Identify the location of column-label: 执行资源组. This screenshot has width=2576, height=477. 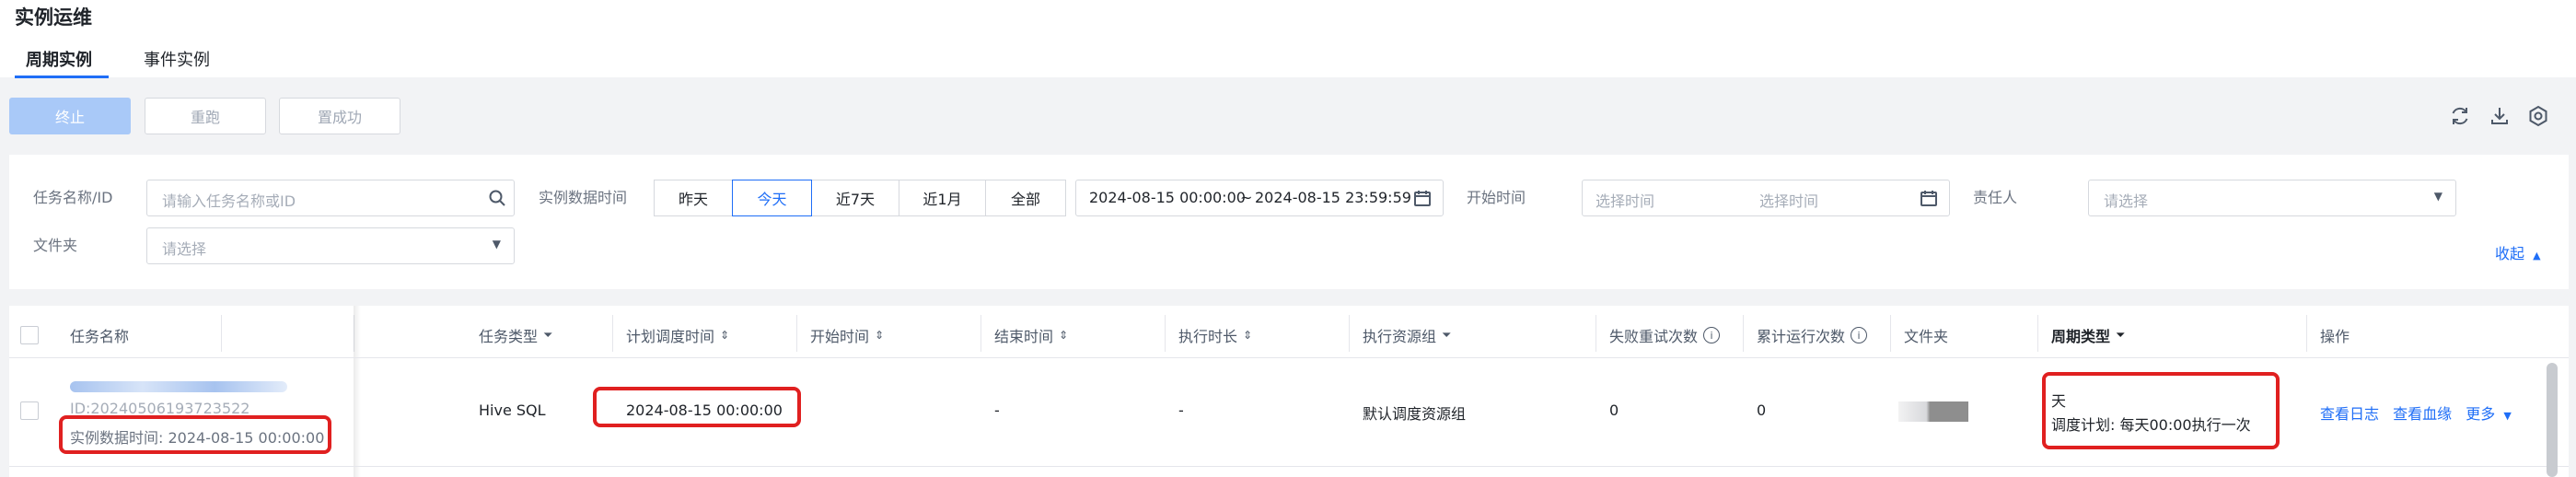
(1400, 336).